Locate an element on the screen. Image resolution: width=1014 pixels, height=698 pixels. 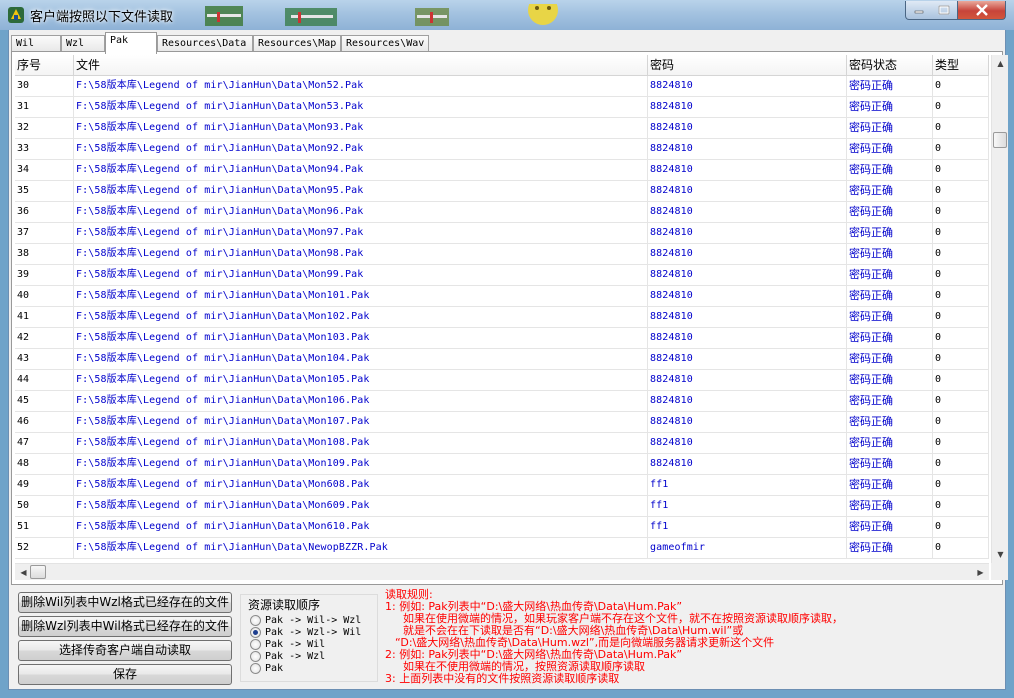
read-order-option-label: Pak -> Wzl-> Wil is located at coordinates (313, 632).